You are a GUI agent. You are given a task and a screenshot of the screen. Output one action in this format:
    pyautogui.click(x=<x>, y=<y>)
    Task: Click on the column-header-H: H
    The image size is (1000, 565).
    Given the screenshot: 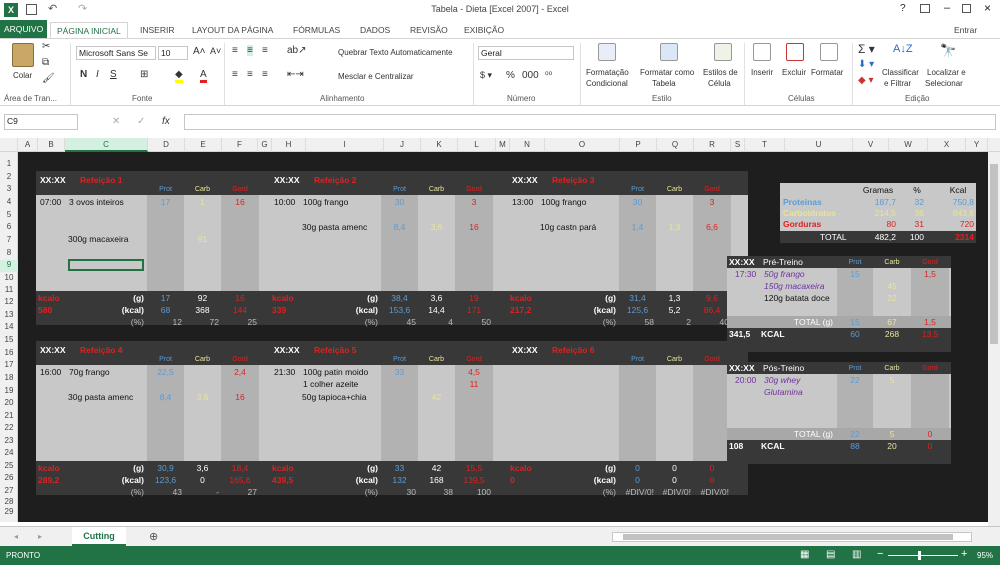 What is the action you would take?
    pyautogui.click(x=289, y=145)
    